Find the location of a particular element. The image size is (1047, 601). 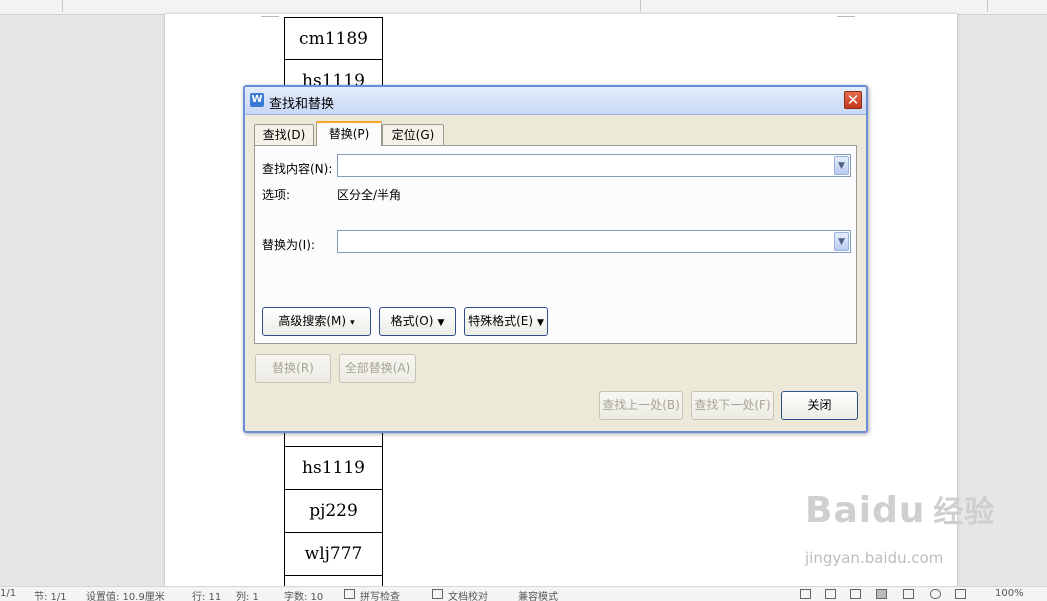

watermark-url: jingyan.baidu.com is located at coordinates (874, 558).